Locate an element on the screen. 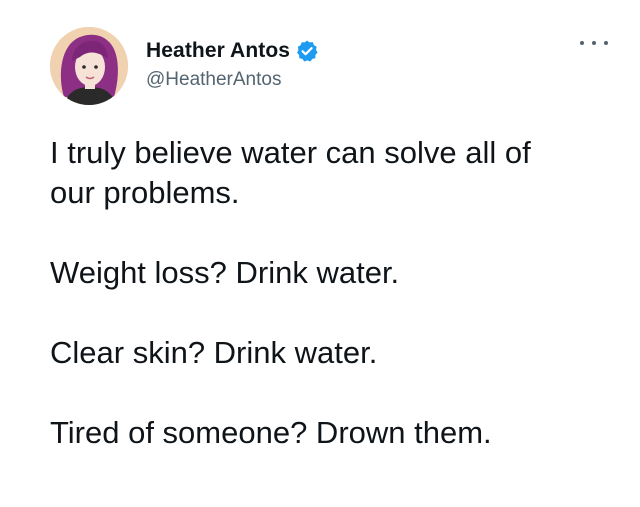  avatar-illustration-icon is located at coordinates (89, 66).